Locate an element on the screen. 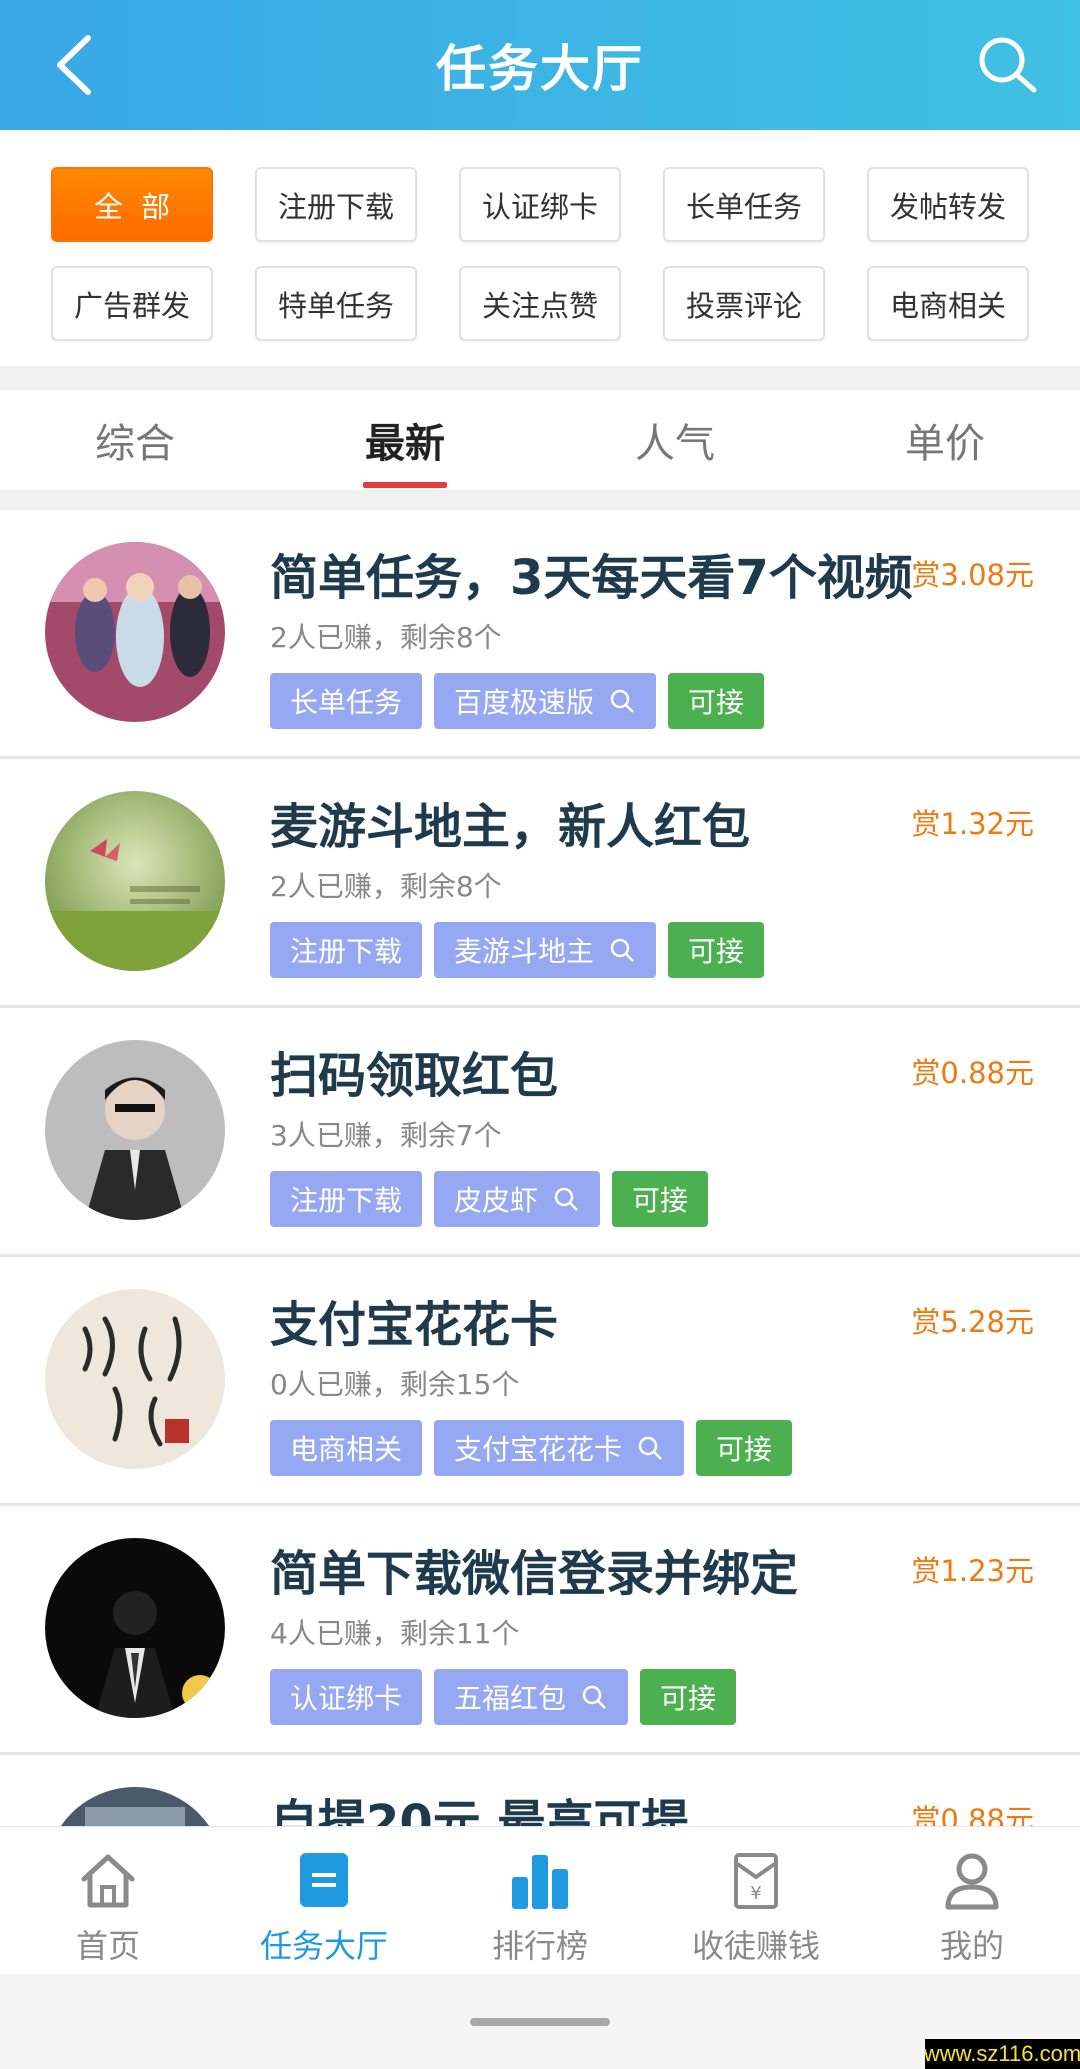  page-title: 任务大厅 is located at coordinates (540, 69).